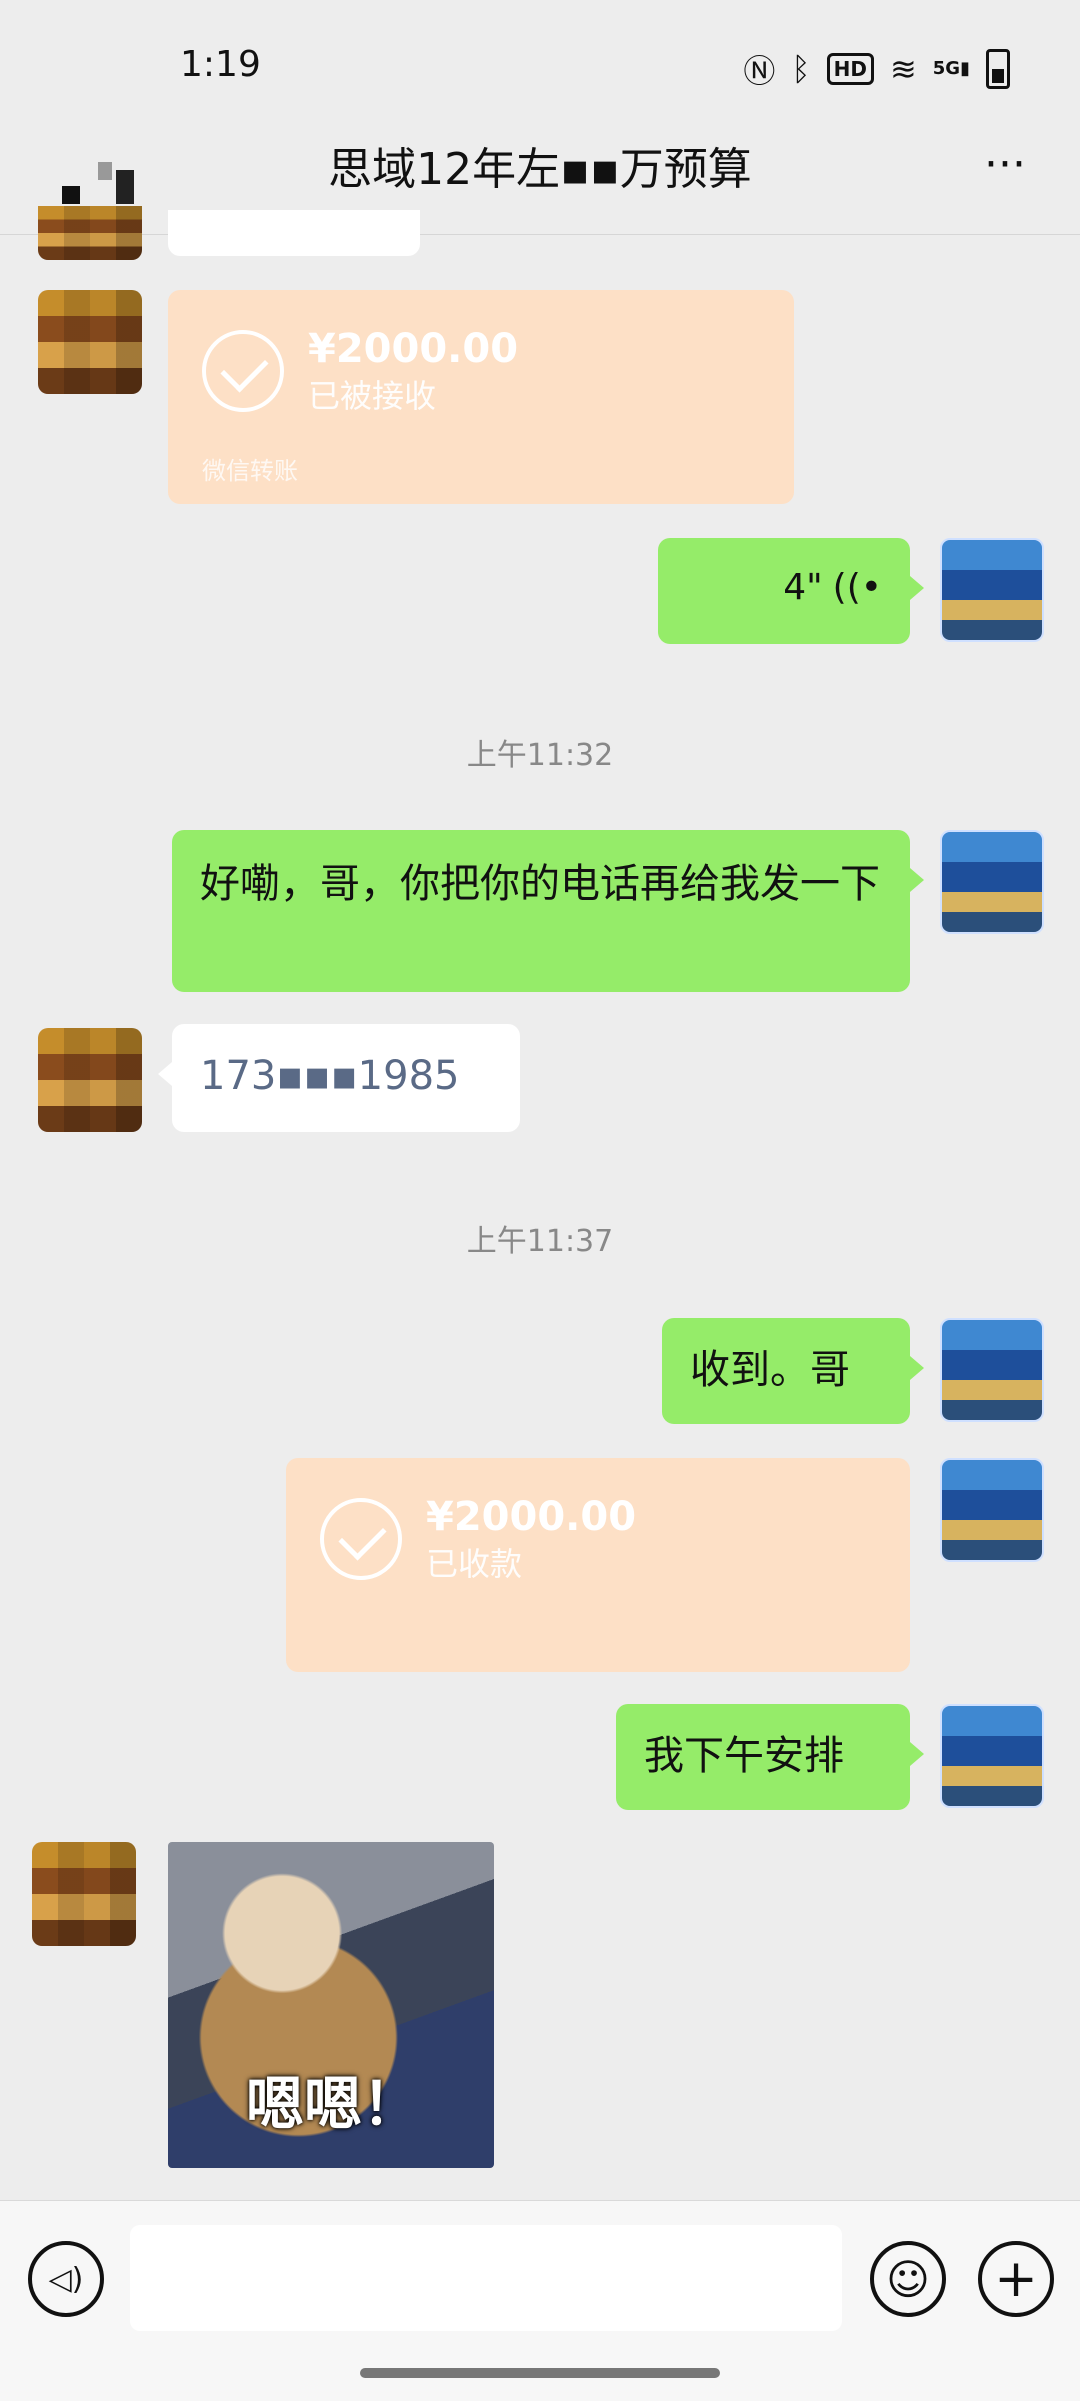 The height and width of the screenshot is (2401, 1080). Describe the element at coordinates (770, 1370) in the screenshot. I see `message-text: 收到。哥` at that location.